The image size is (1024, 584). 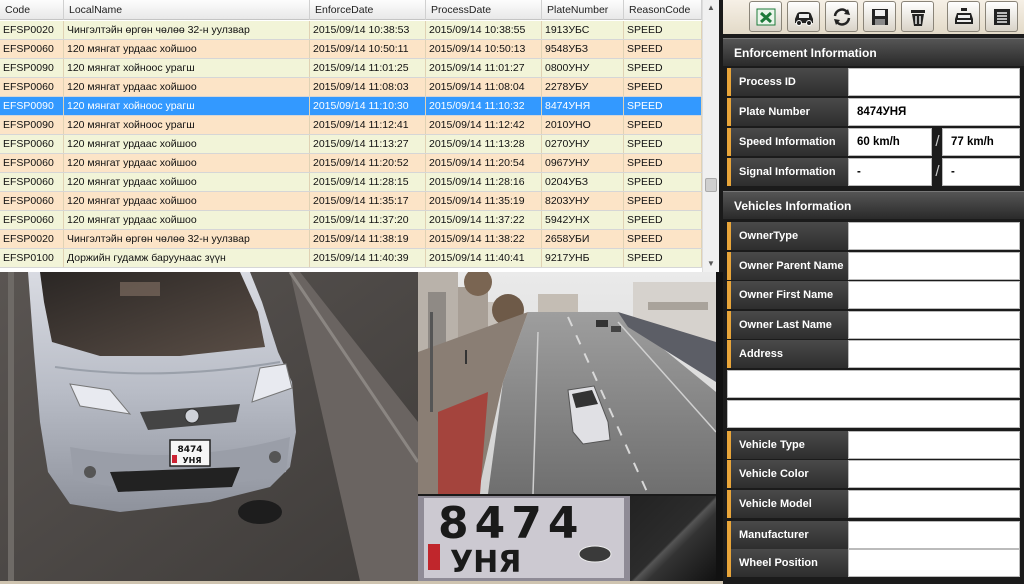 What do you see at coordinates (873, 205) in the screenshot?
I see `vehicles-section-title: Vehicles Information` at bounding box center [873, 205].